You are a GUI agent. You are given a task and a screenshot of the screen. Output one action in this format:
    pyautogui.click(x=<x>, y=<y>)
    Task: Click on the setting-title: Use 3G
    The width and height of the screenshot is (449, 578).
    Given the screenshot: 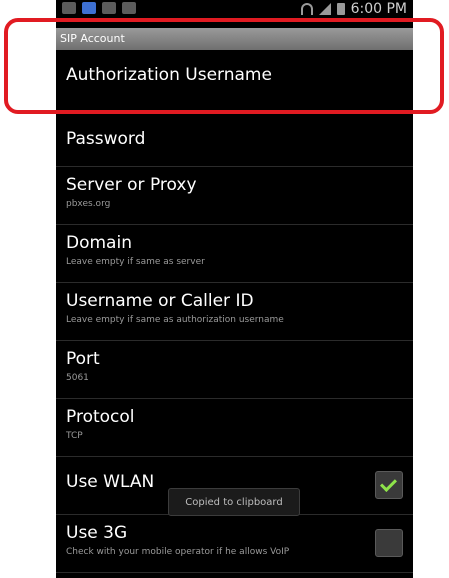 What is the action you would take?
    pyautogui.click(x=97, y=533)
    